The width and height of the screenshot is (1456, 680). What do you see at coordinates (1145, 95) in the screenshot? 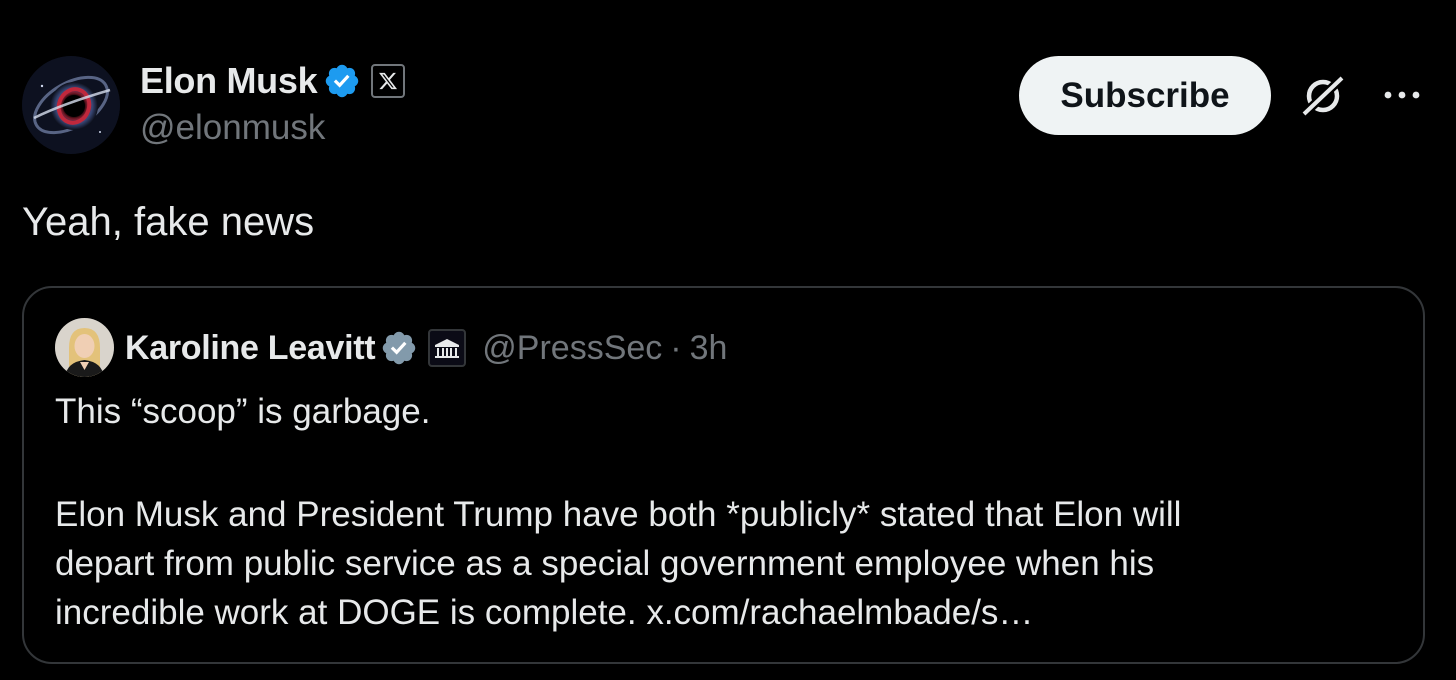
I see `subscribe-button: Subscribe` at bounding box center [1145, 95].